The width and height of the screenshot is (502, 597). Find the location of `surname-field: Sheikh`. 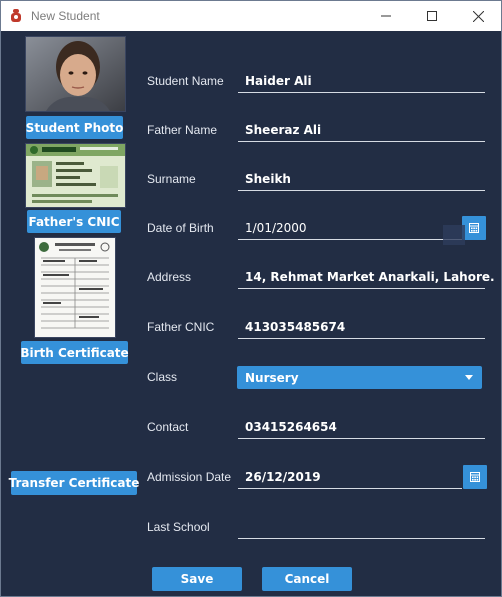

surname-field: Sheikh is located at coordinates (361, 179).